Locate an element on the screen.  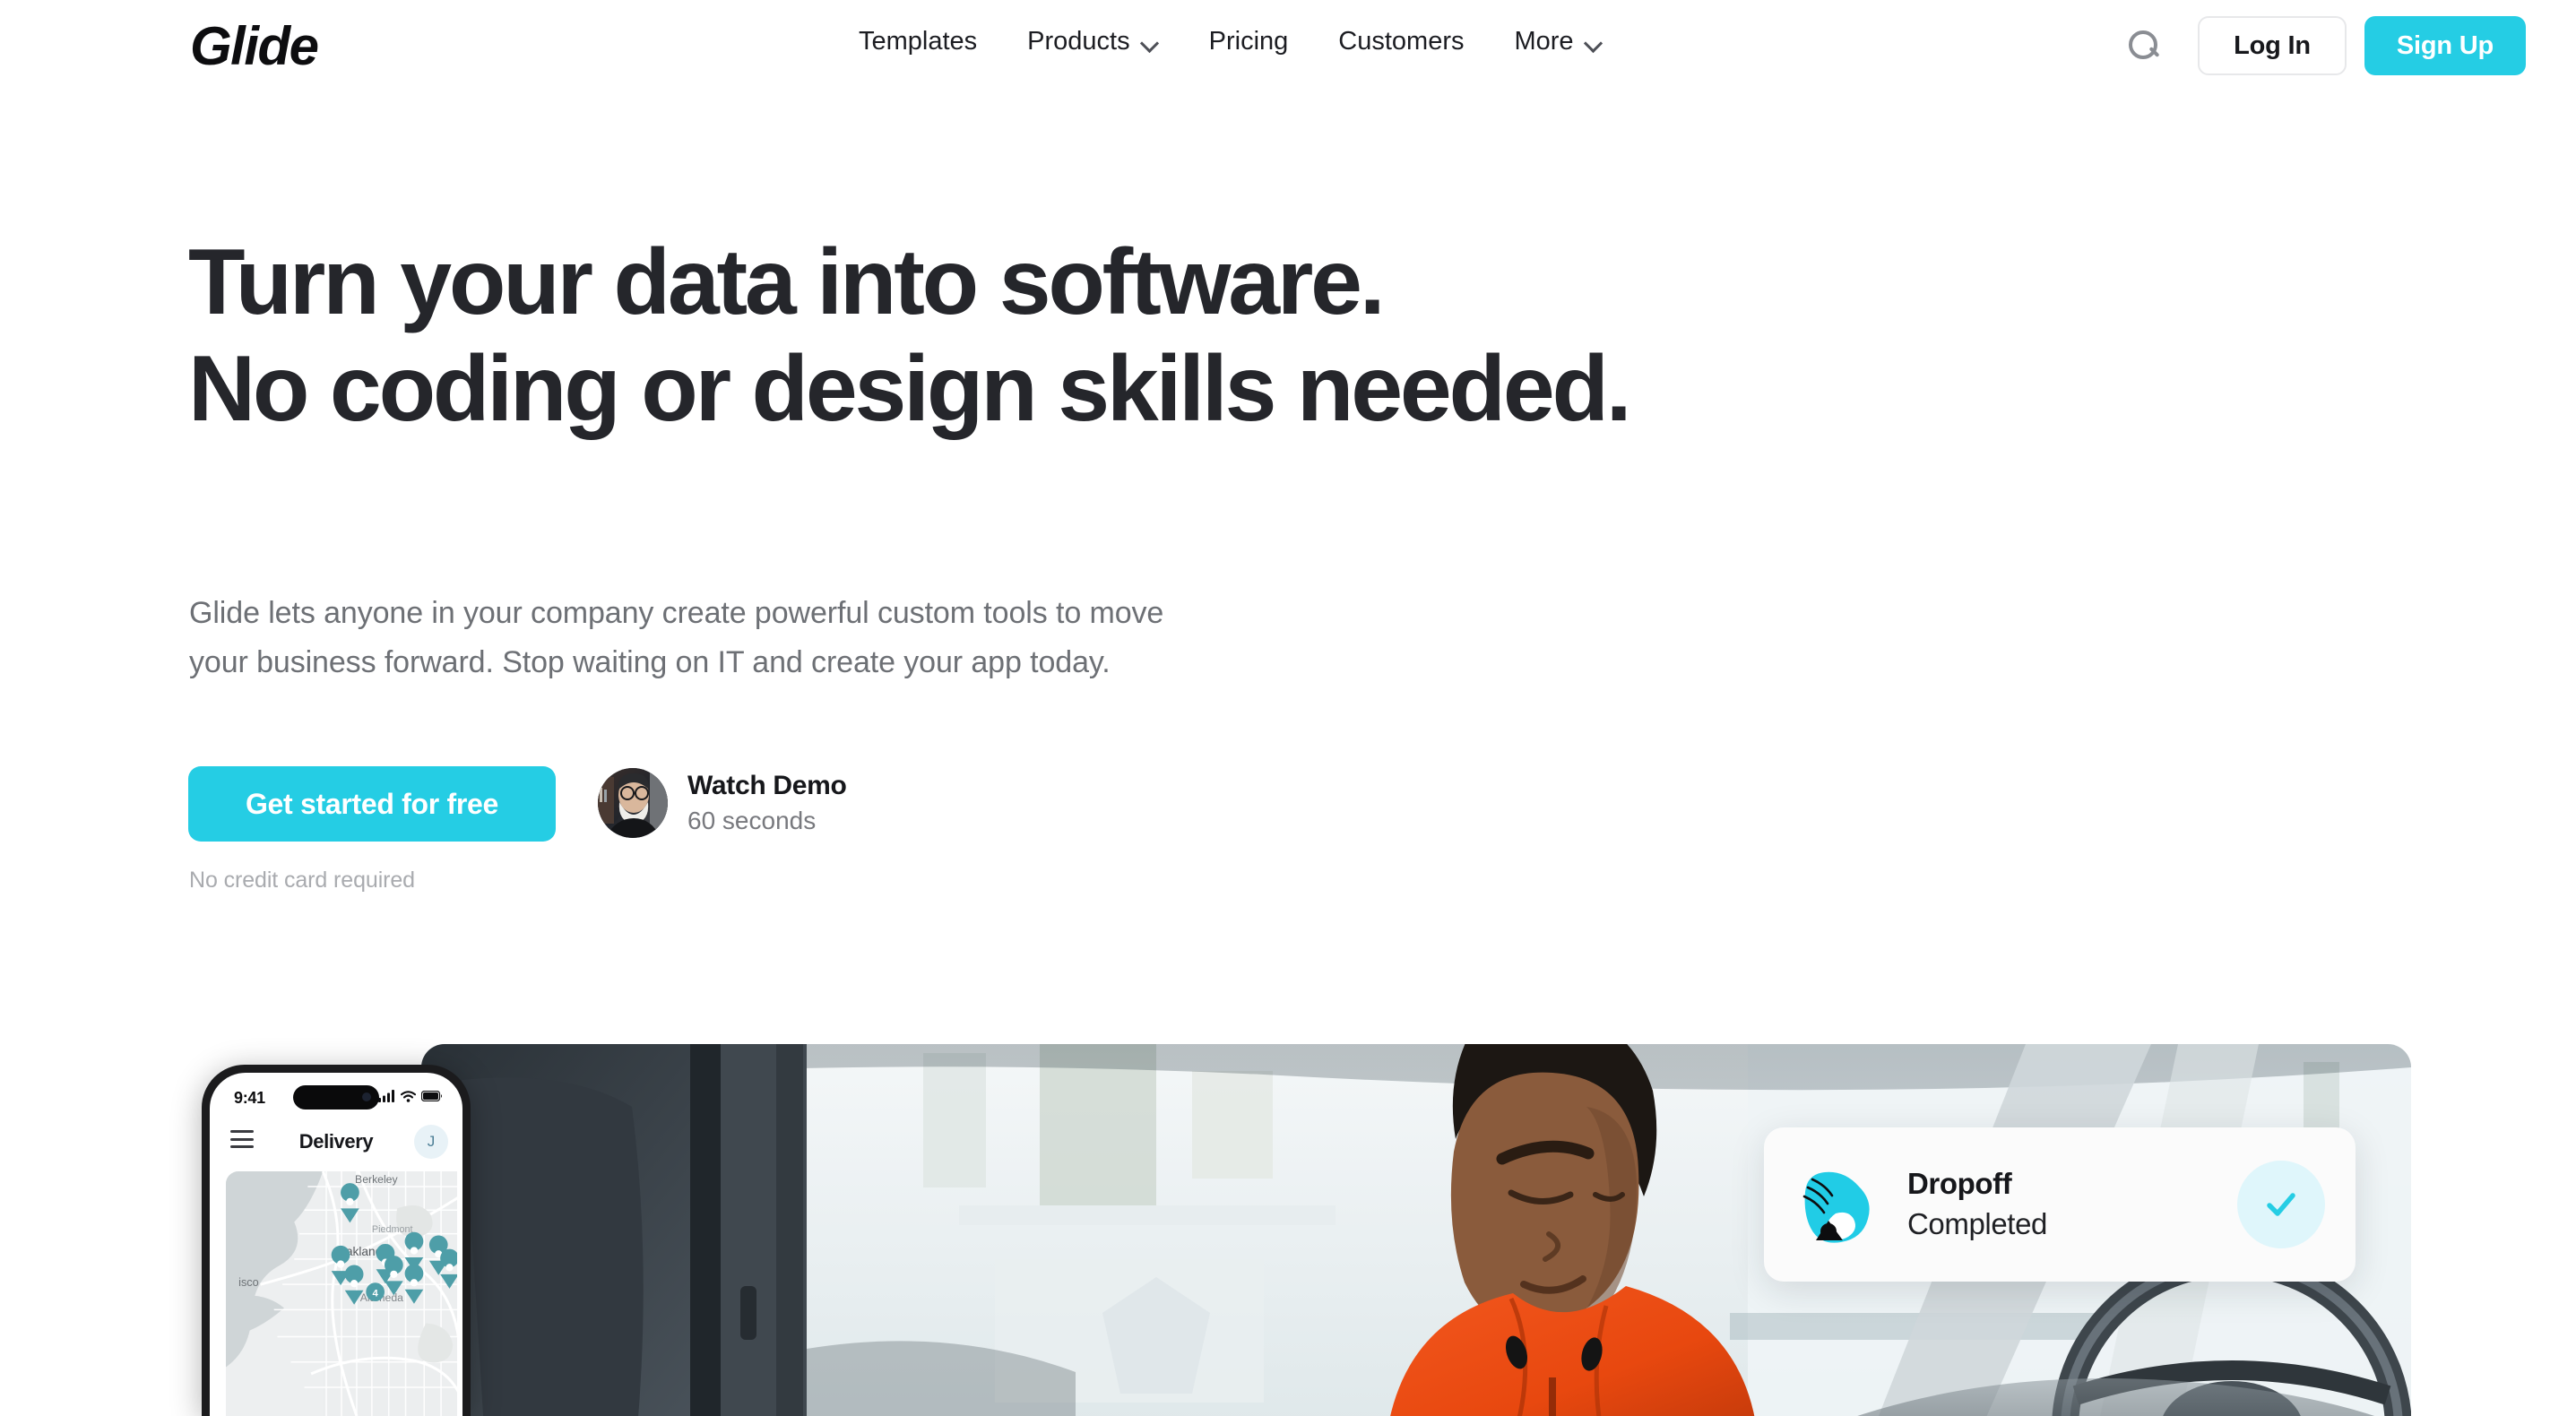
avatar is located at coordinates (633, 803).